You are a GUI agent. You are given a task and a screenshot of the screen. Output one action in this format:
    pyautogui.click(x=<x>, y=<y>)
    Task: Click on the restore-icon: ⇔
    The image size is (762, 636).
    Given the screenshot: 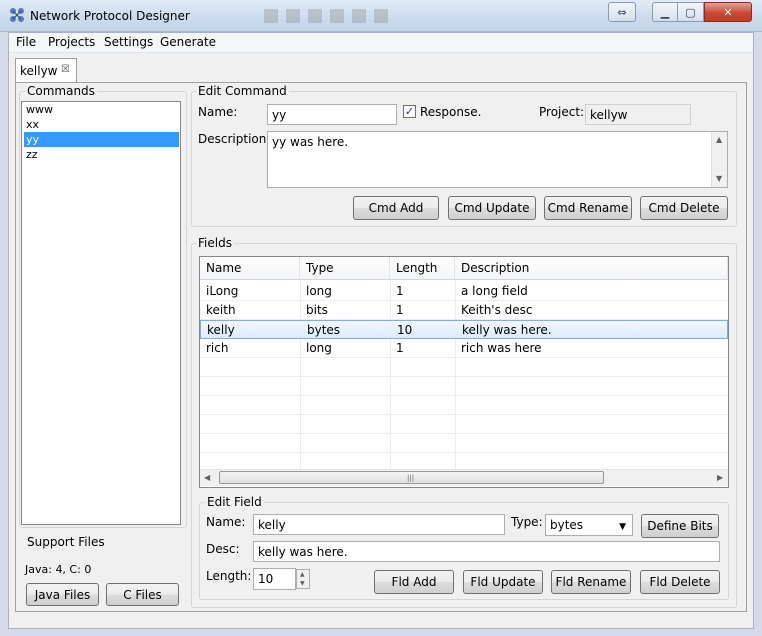 What is the action you would take?
    pyautogui.click(x=622, y=12)
    